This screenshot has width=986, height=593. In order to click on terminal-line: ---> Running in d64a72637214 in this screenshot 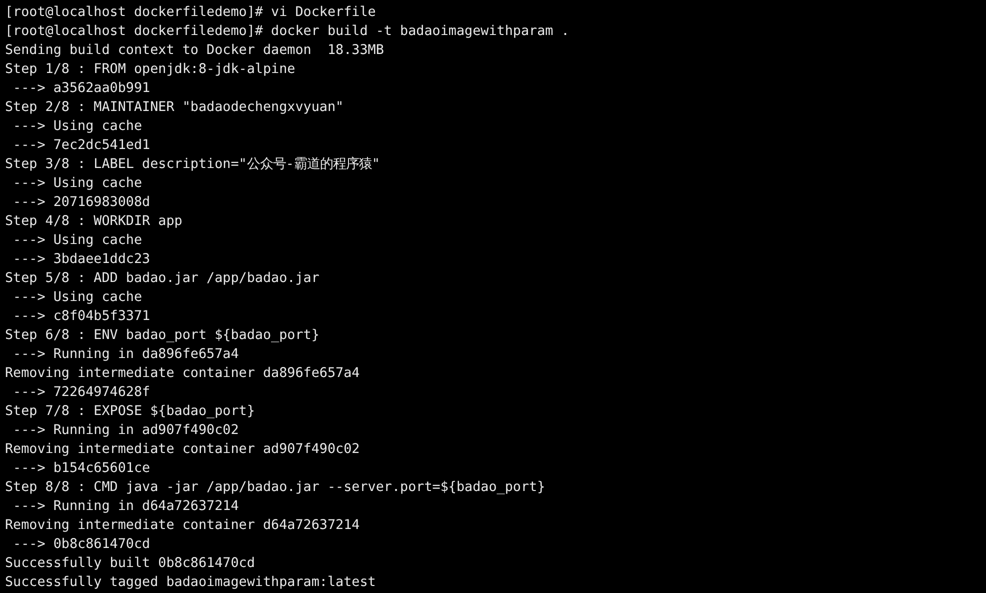, I will do `click(125, 507)`.